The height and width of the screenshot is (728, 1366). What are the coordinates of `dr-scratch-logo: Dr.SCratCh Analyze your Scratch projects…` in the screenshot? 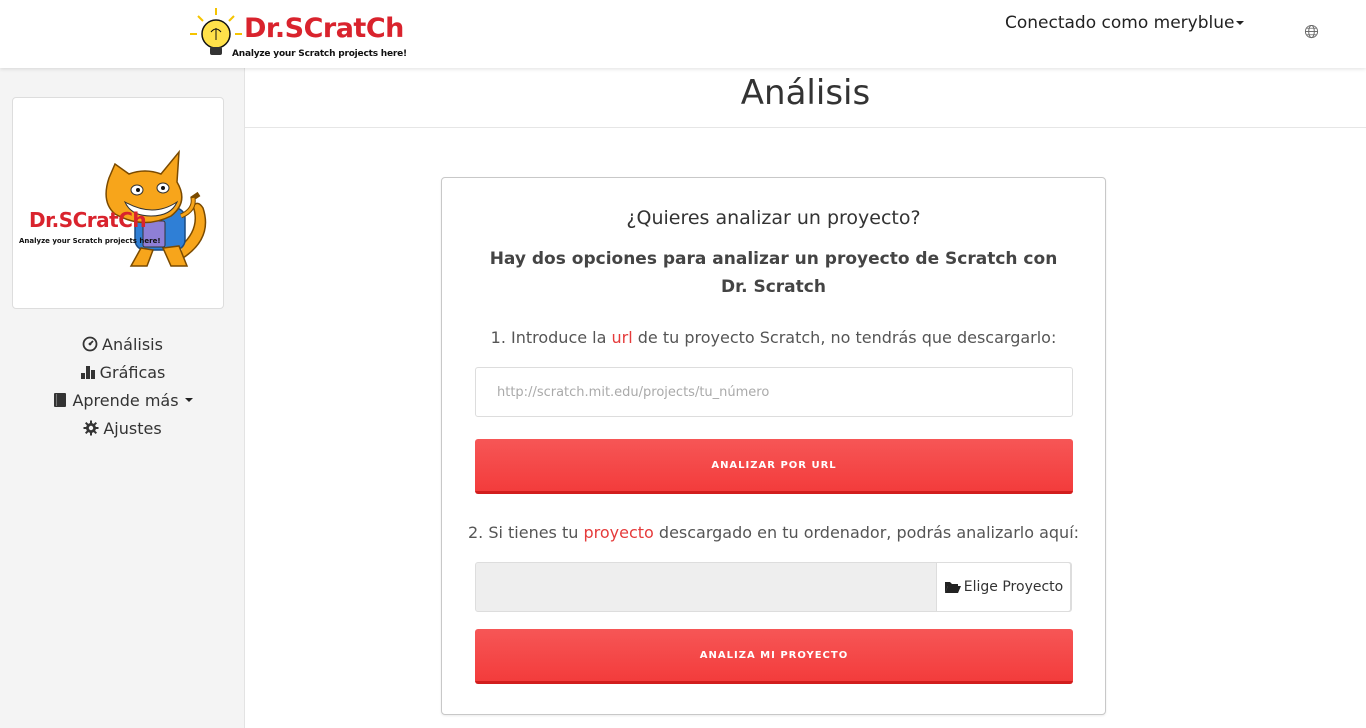 It's located at (297, 34).